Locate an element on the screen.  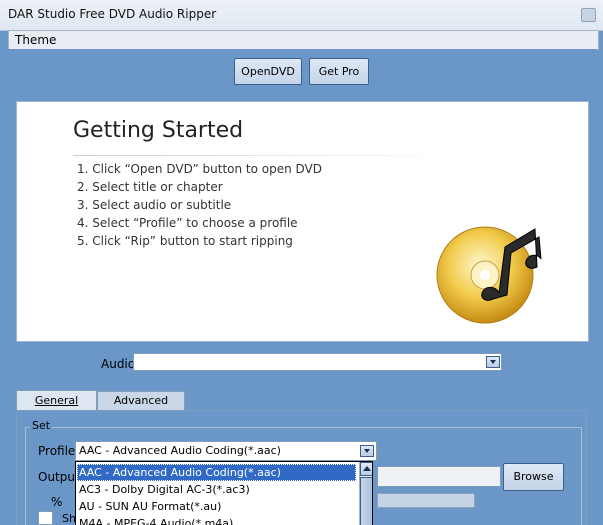
profile-select: AAC - Advanced Audio Coding(*.aac) is located at coordinates (226, 451).